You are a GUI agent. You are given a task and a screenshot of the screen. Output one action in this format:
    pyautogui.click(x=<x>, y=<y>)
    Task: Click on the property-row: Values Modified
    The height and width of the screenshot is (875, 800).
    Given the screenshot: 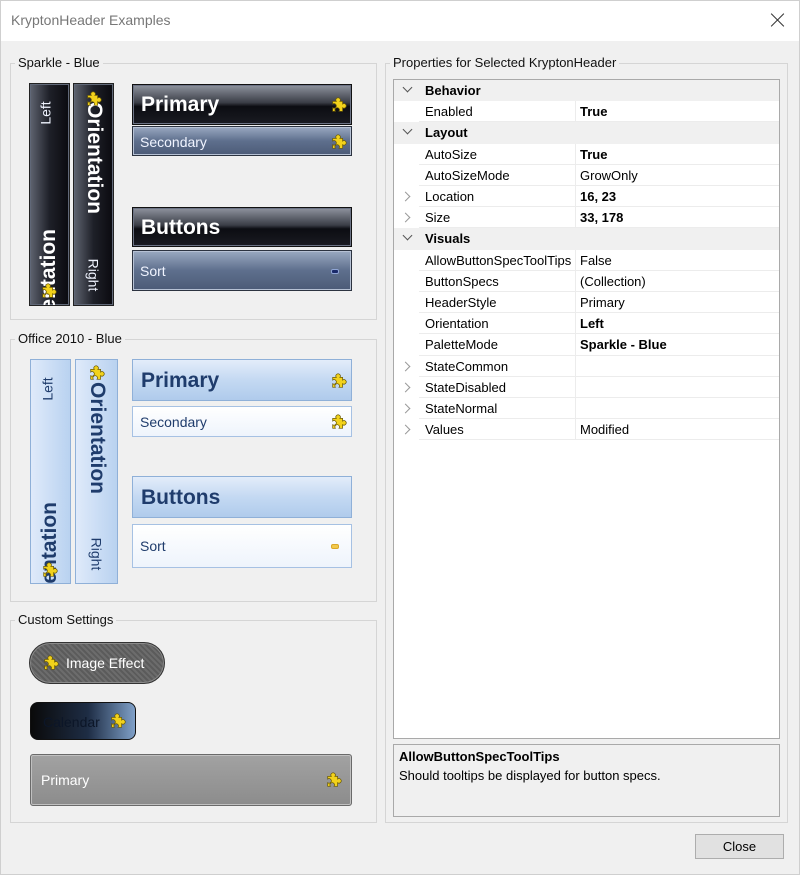 What is the action you would take?
    pyautogui.click(x=586, y=430)
    